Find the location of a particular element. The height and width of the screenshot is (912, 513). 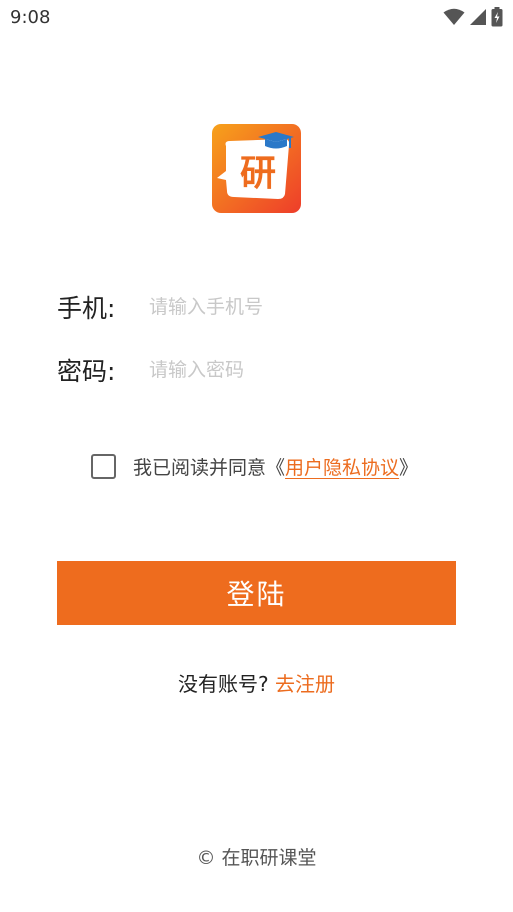

status-bar: 9:08 is located at coordinates (256, 17).